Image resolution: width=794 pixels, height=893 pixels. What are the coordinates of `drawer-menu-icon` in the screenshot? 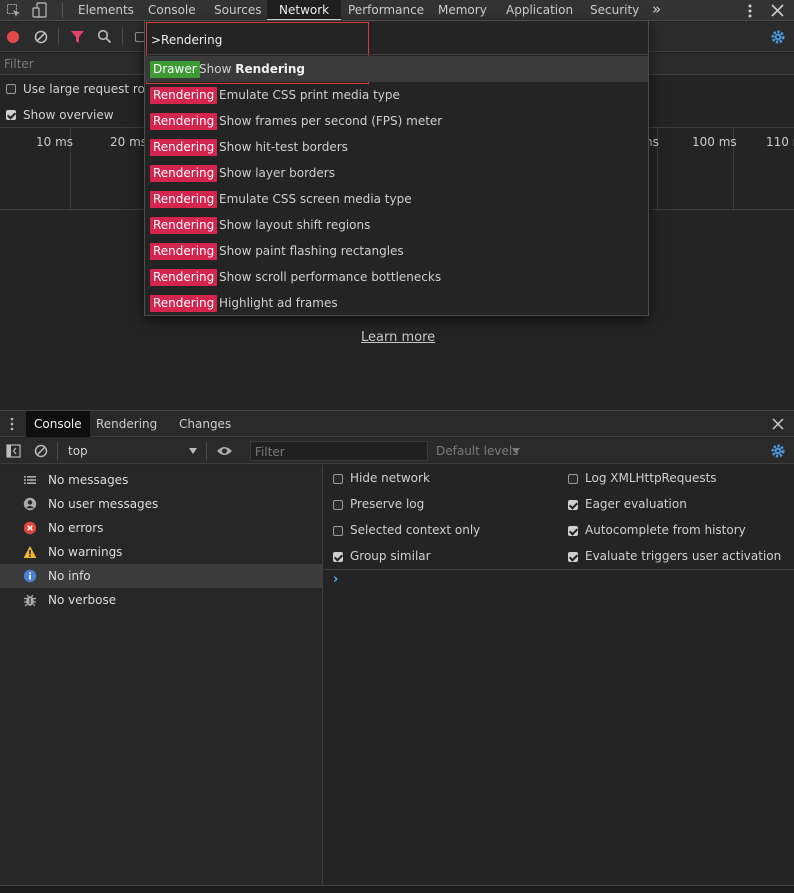 It's located at (12, 424).